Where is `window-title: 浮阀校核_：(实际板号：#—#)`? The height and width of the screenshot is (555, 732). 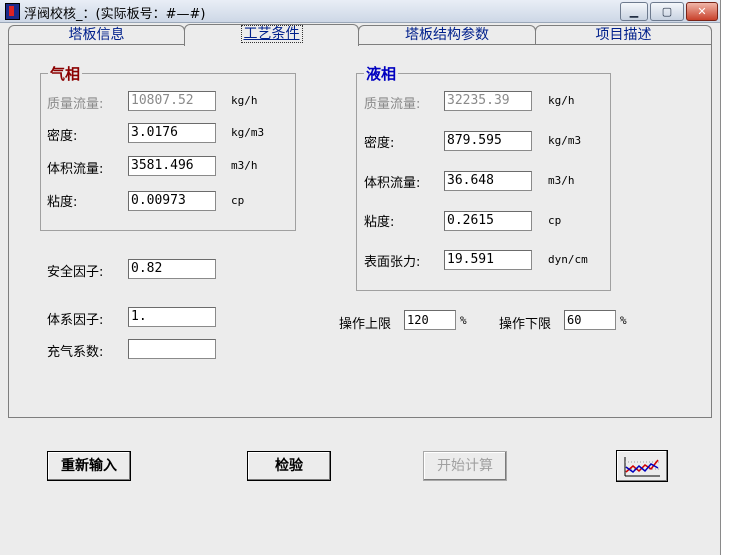
window-title: 浮阀校核_：(实际板号：#—#) is located at coordinates (115, 14).